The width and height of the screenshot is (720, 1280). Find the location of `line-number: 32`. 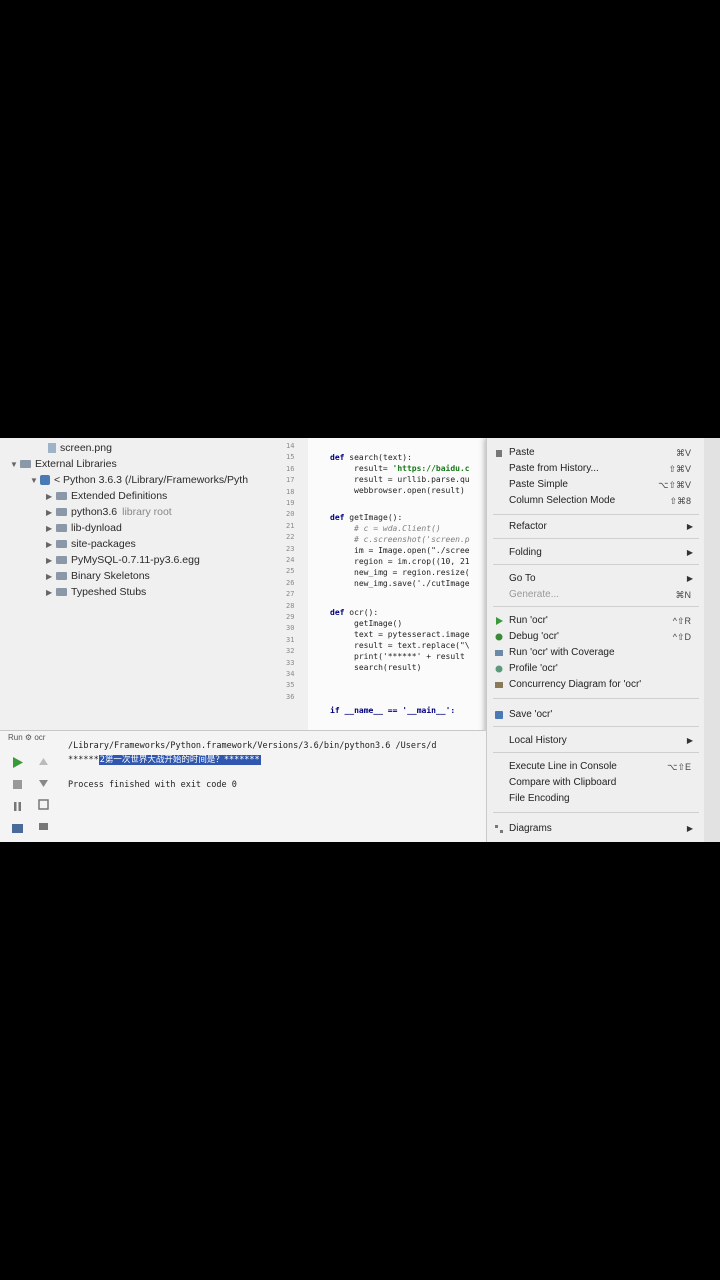

line-number: 32 is located at coordinates (290, 651).